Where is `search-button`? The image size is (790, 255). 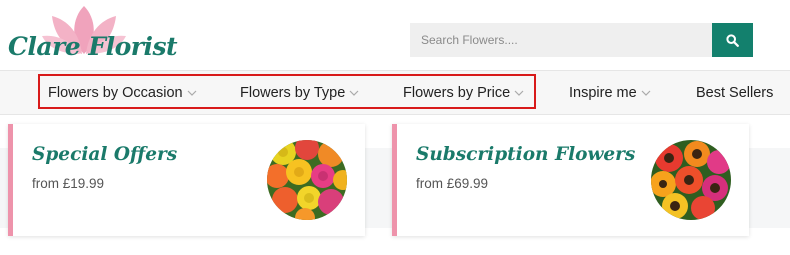 search-button is located at coordinates (732, 40).